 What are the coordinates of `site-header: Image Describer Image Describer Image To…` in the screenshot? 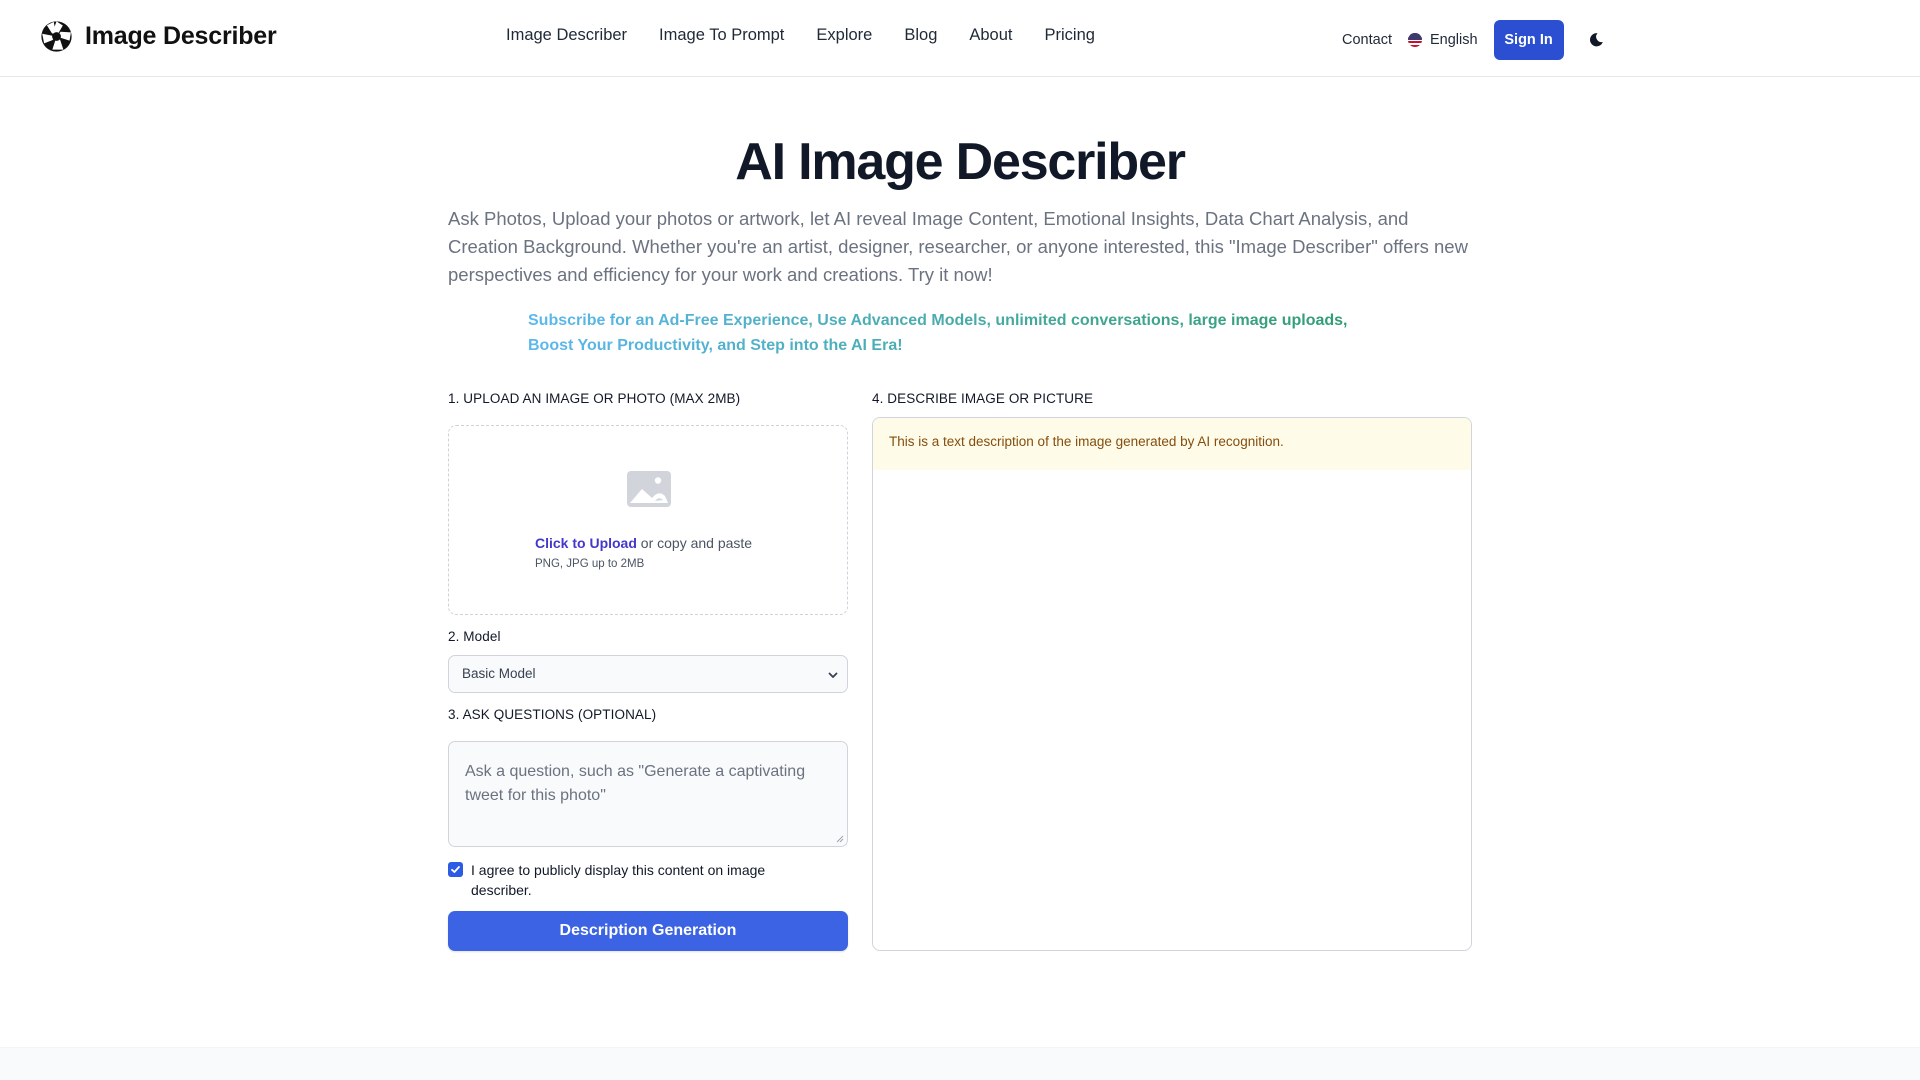 It's located at (960, 38).